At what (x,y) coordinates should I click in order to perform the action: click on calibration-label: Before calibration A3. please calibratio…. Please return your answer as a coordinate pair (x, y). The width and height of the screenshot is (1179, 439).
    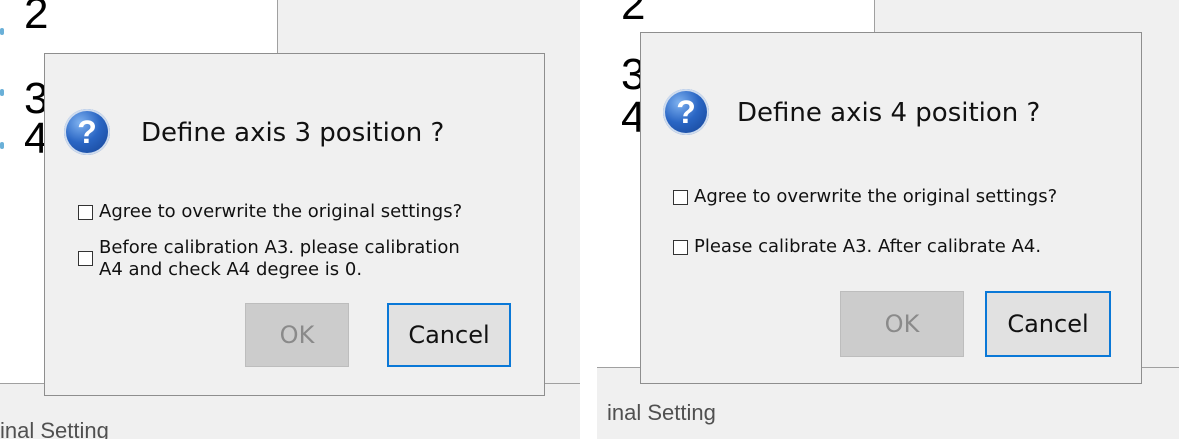
    Looking at the image, I should click on (279, 258).